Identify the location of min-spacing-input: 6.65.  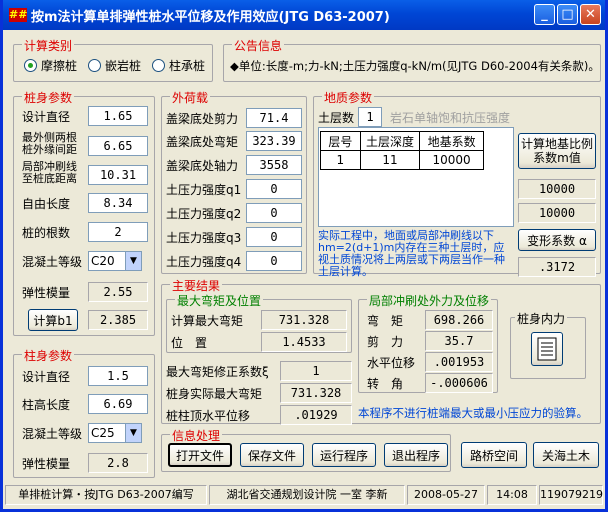
(118, 146).